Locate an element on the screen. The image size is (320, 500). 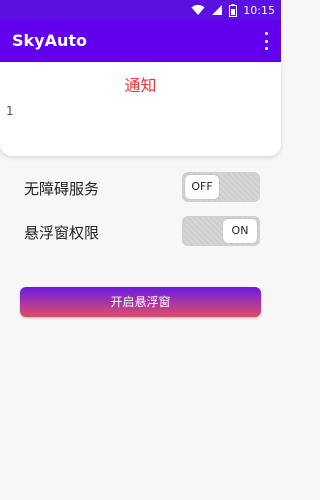
battery-icon is located at coordinates (233, 10).